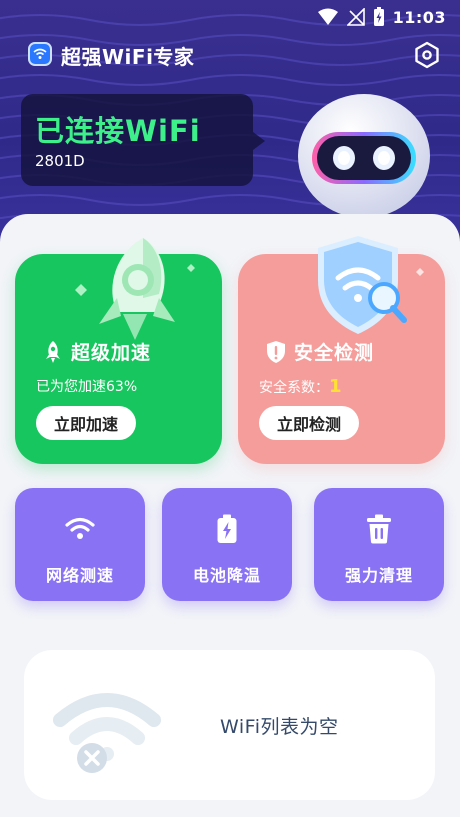 The image size is (460, 817). Describe the element at coordinates (364, 156) in the screenshot. I see `robot-mascot` at that location.